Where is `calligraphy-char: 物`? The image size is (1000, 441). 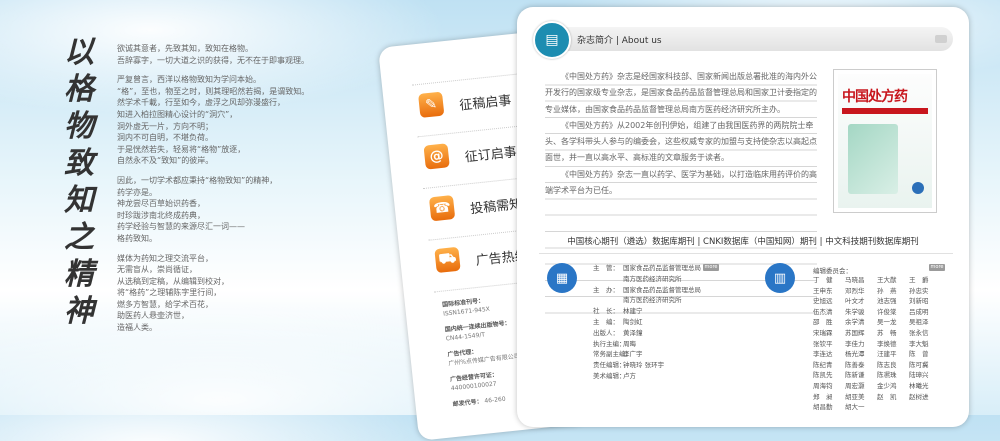
calligraphy-char: 物 is located at coordinates (79, 126).